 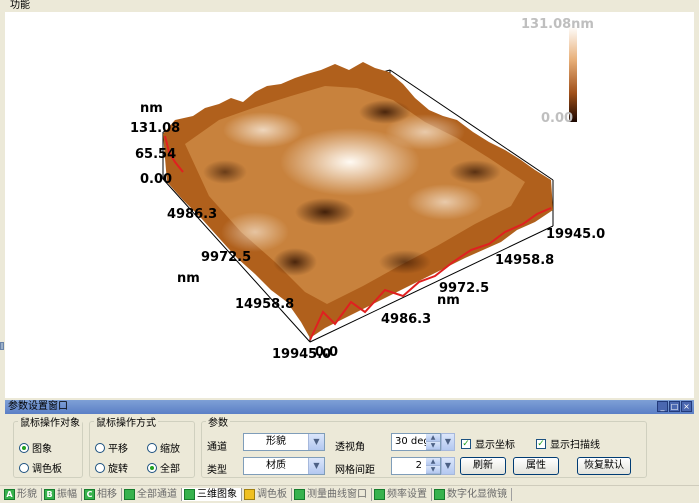 What do you see at coordinates (163, 467) in the screenshot?
I see `radio-all: 全部` at bounding box center [163, 467].